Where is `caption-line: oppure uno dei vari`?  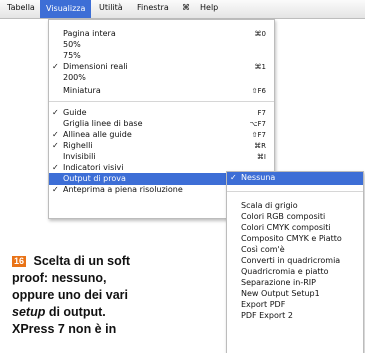 caption-line: oppure uno dei vari is located at coordinates (70, 295).